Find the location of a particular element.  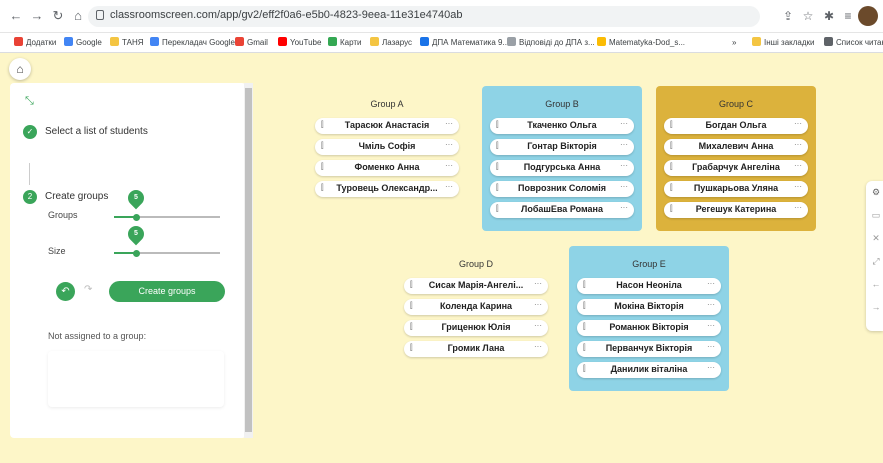

student-chip: ⫿ ЛобашЕва Романа ··· is located at coordinates (562, 210).